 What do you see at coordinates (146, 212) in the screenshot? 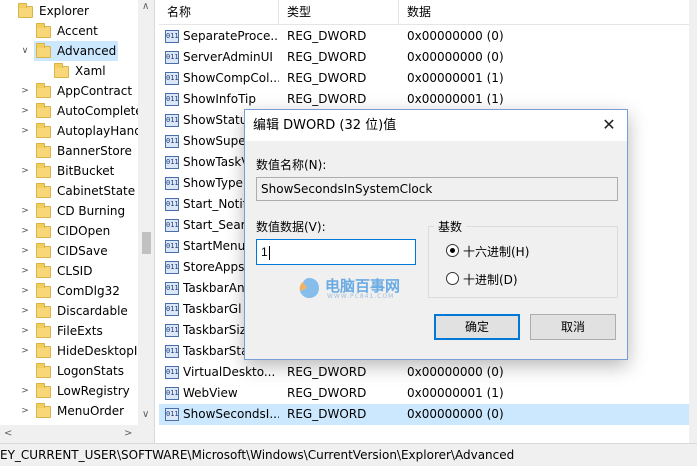
I see `tree-vertical-scrollbar: ∧ ∨` at bounding box center [146, 212].